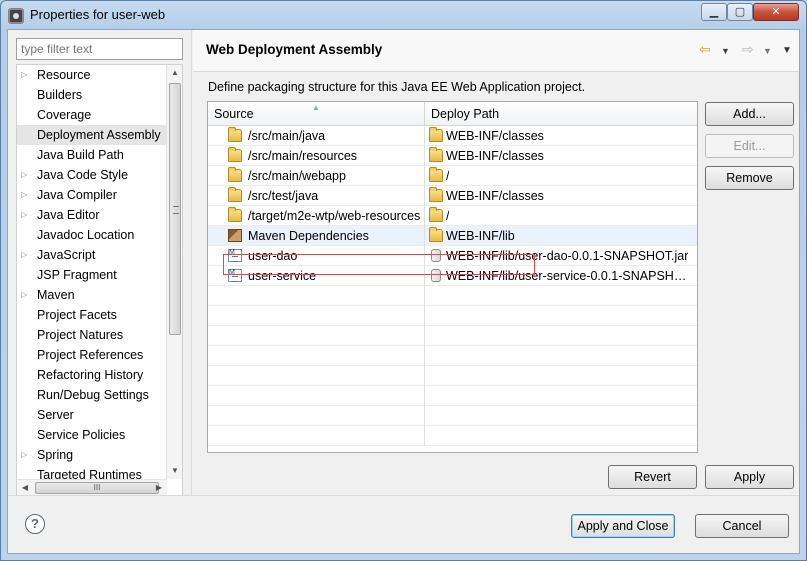 The image size is (807, 561). Describe the element at coordinates (56, 295) in the screenshot. I see `tree-item-label: Maven` at that location.